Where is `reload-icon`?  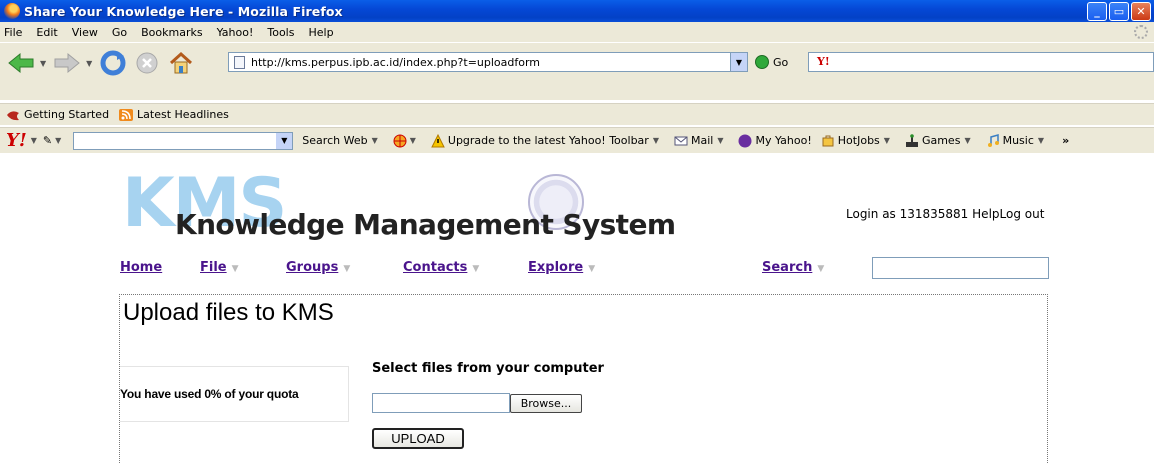 reload-icon is located at coordinates (113, 63).